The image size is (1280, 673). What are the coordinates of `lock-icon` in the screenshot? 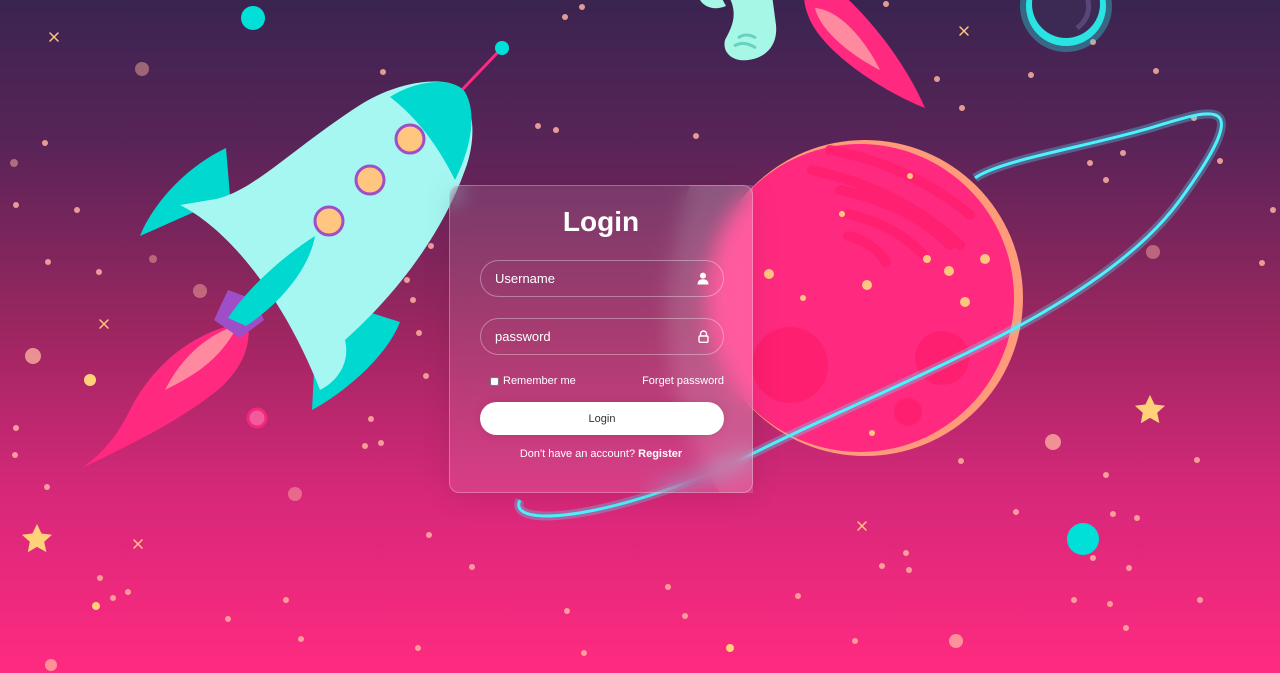 It's located at (703, 337).